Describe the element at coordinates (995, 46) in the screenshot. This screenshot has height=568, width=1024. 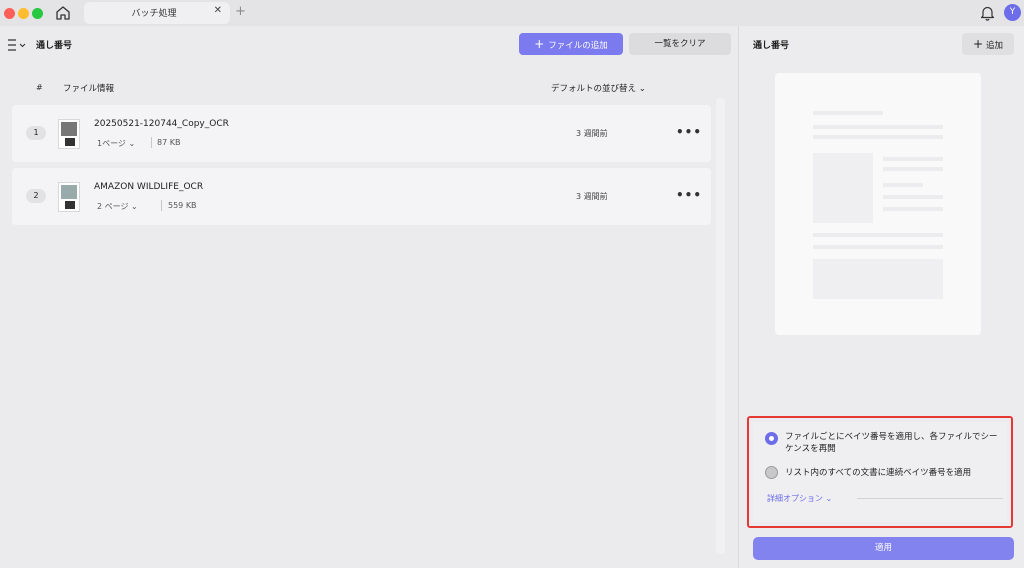
I see `add-label: 追加` at that location.